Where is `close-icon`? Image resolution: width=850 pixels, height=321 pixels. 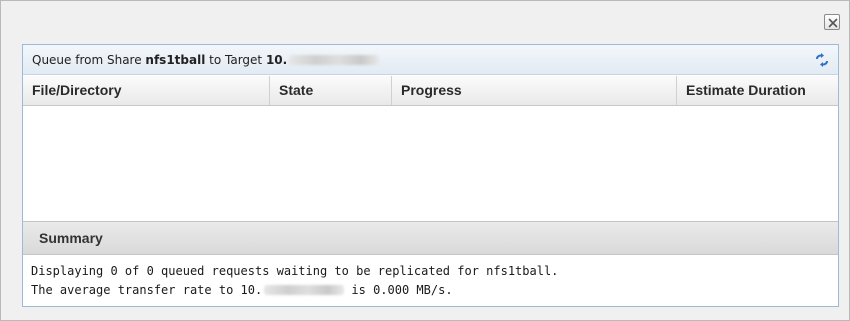 close-icon is located at coordinates (833, 23).